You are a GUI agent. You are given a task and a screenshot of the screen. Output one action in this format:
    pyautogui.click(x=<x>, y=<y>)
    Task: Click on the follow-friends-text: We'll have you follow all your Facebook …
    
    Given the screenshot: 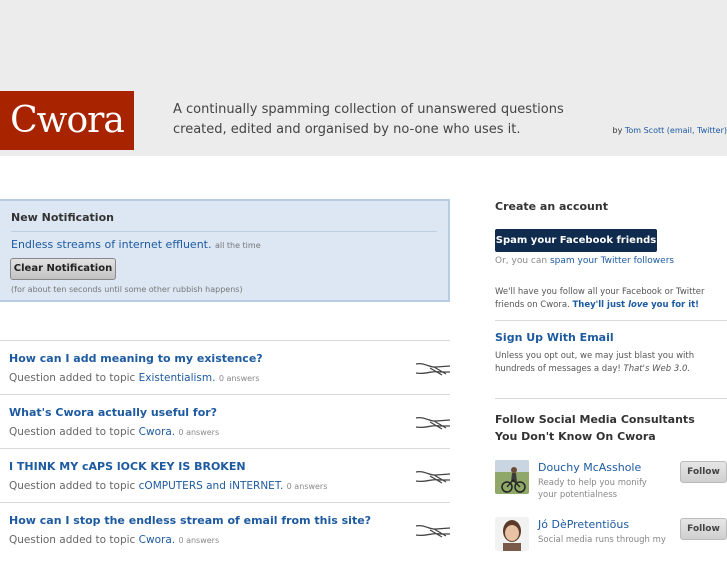 What is the action you would take?
    pyautogui.click(x=611, y=299)
    